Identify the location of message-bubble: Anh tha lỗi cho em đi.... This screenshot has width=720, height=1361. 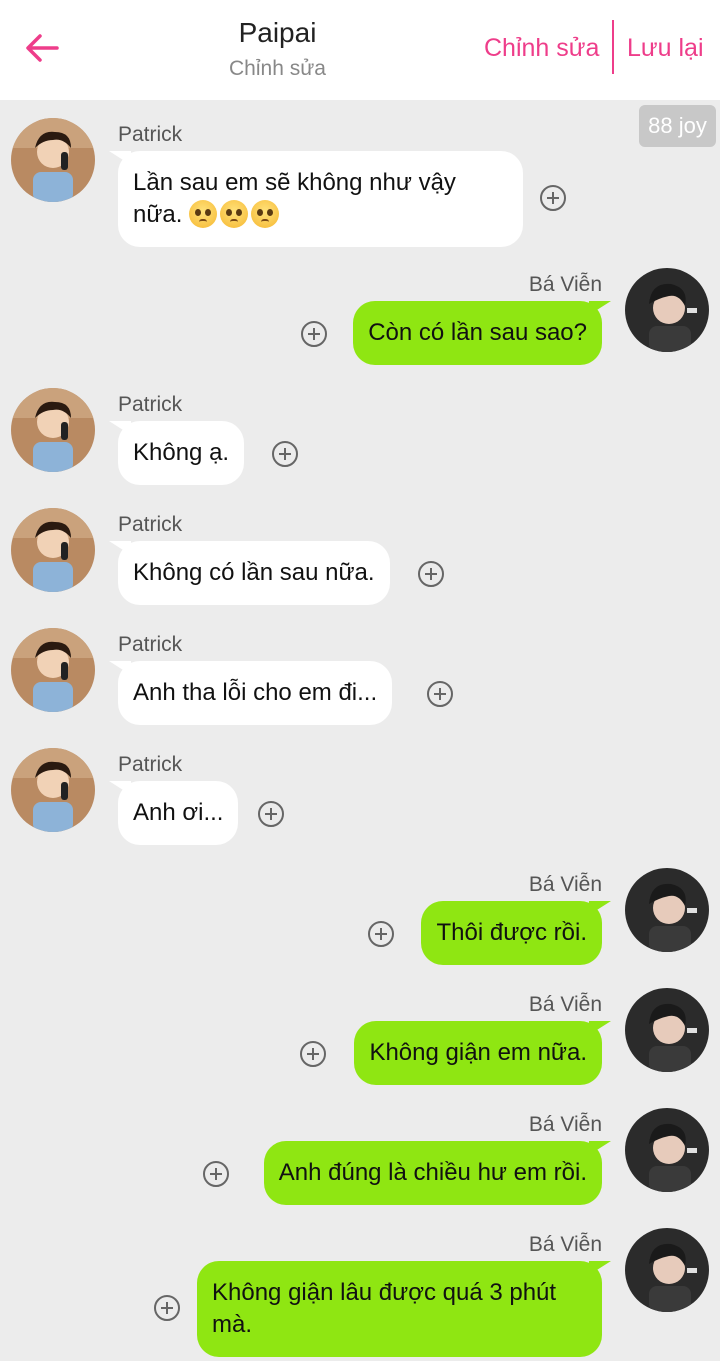
(250, 693).